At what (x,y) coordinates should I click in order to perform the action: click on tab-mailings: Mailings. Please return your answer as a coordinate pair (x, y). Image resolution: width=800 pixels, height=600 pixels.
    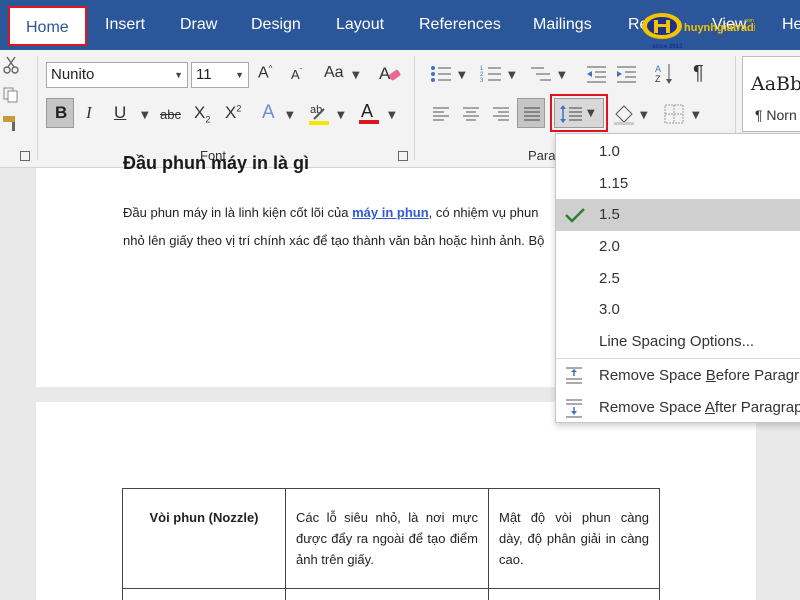
    Looking at the image, I should click on (562, 25).